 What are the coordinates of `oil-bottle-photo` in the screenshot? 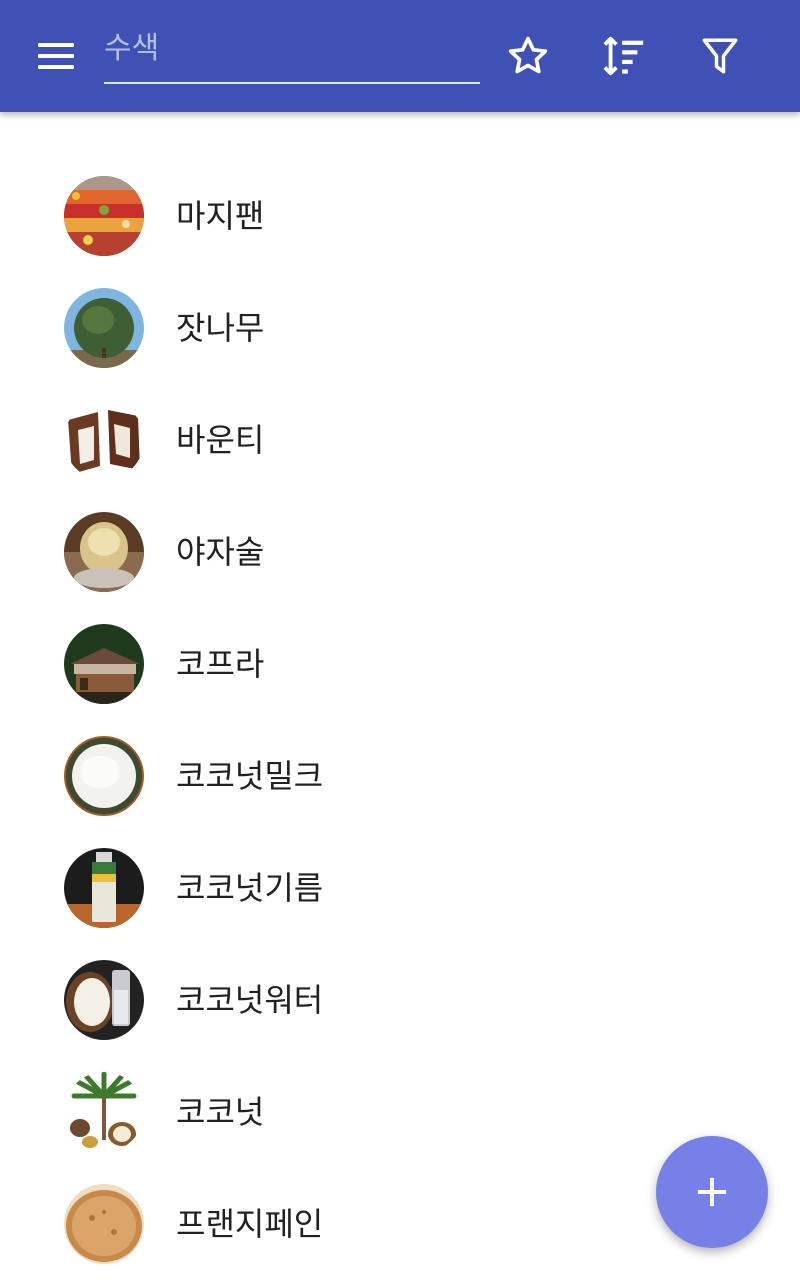 It's located at (104, 888).